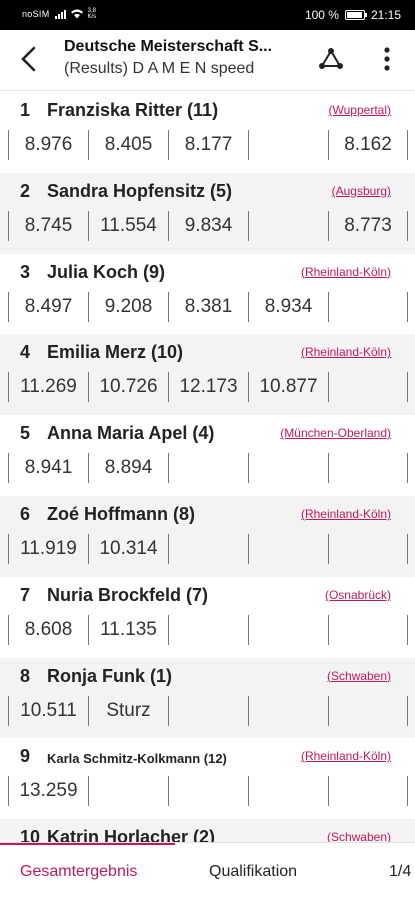  I want to click on time-cell: 8.381, so click(208, 306).